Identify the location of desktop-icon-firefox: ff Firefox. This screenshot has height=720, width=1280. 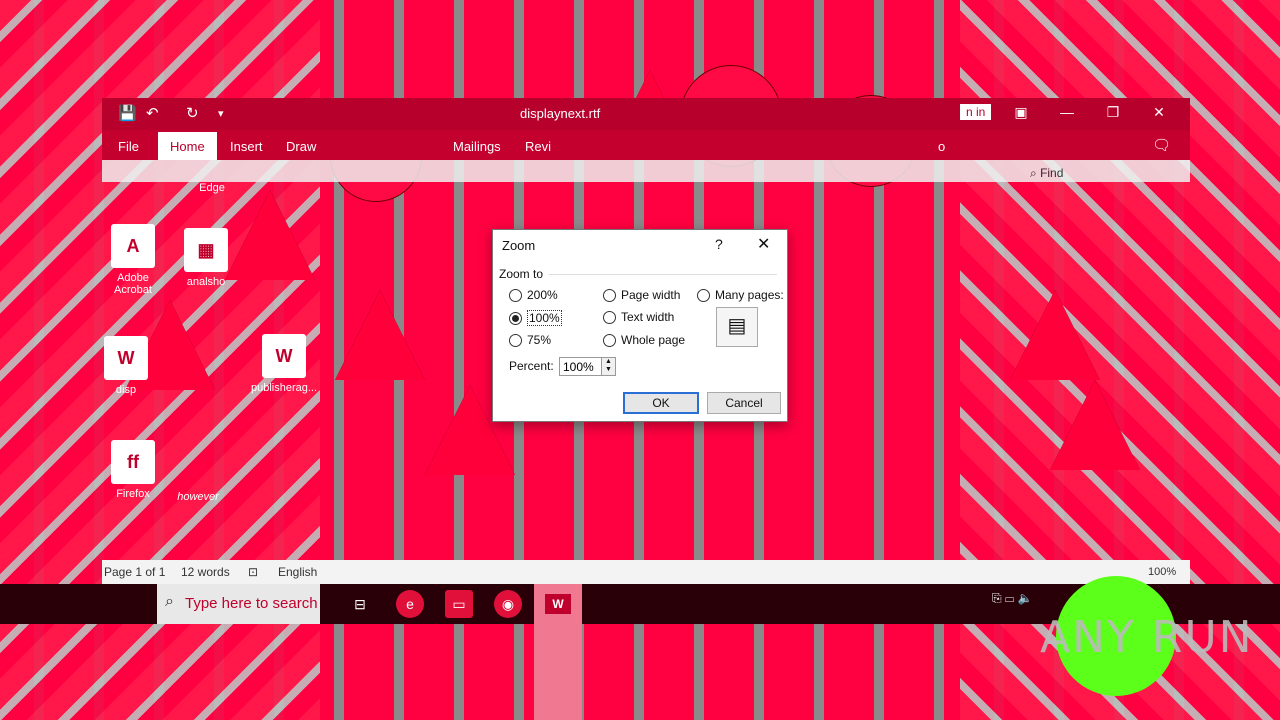
(133, 470).